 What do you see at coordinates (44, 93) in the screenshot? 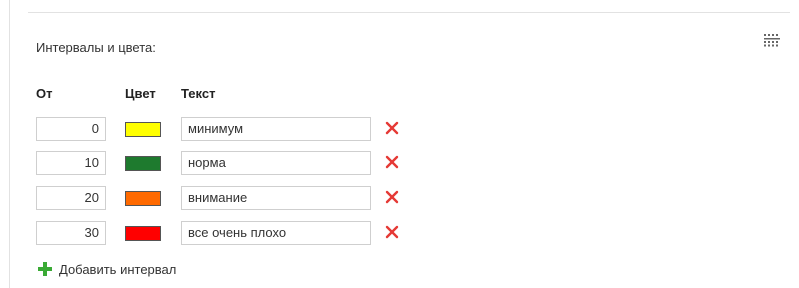
I see `column-header-from: От` at bounding box center [44, 93].